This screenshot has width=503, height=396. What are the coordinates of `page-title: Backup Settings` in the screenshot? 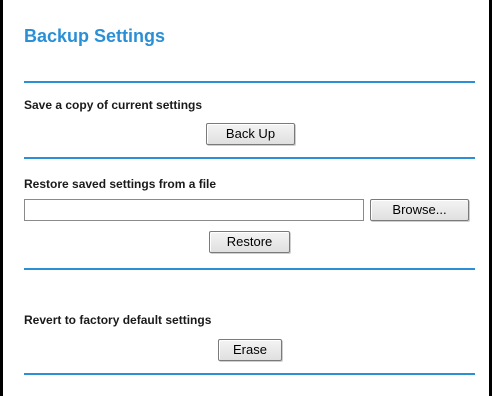 It's located at (95, 36).